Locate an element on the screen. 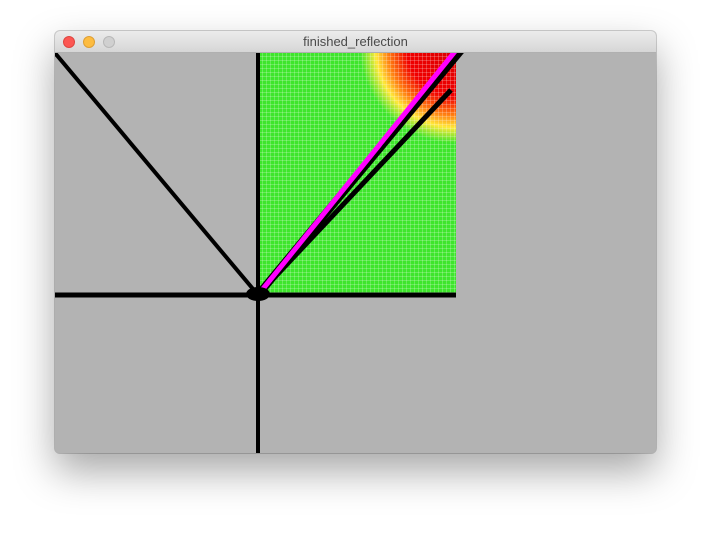 The image size is (712, 534). window-title: finished_reflection is located at coordinates (355, 41).